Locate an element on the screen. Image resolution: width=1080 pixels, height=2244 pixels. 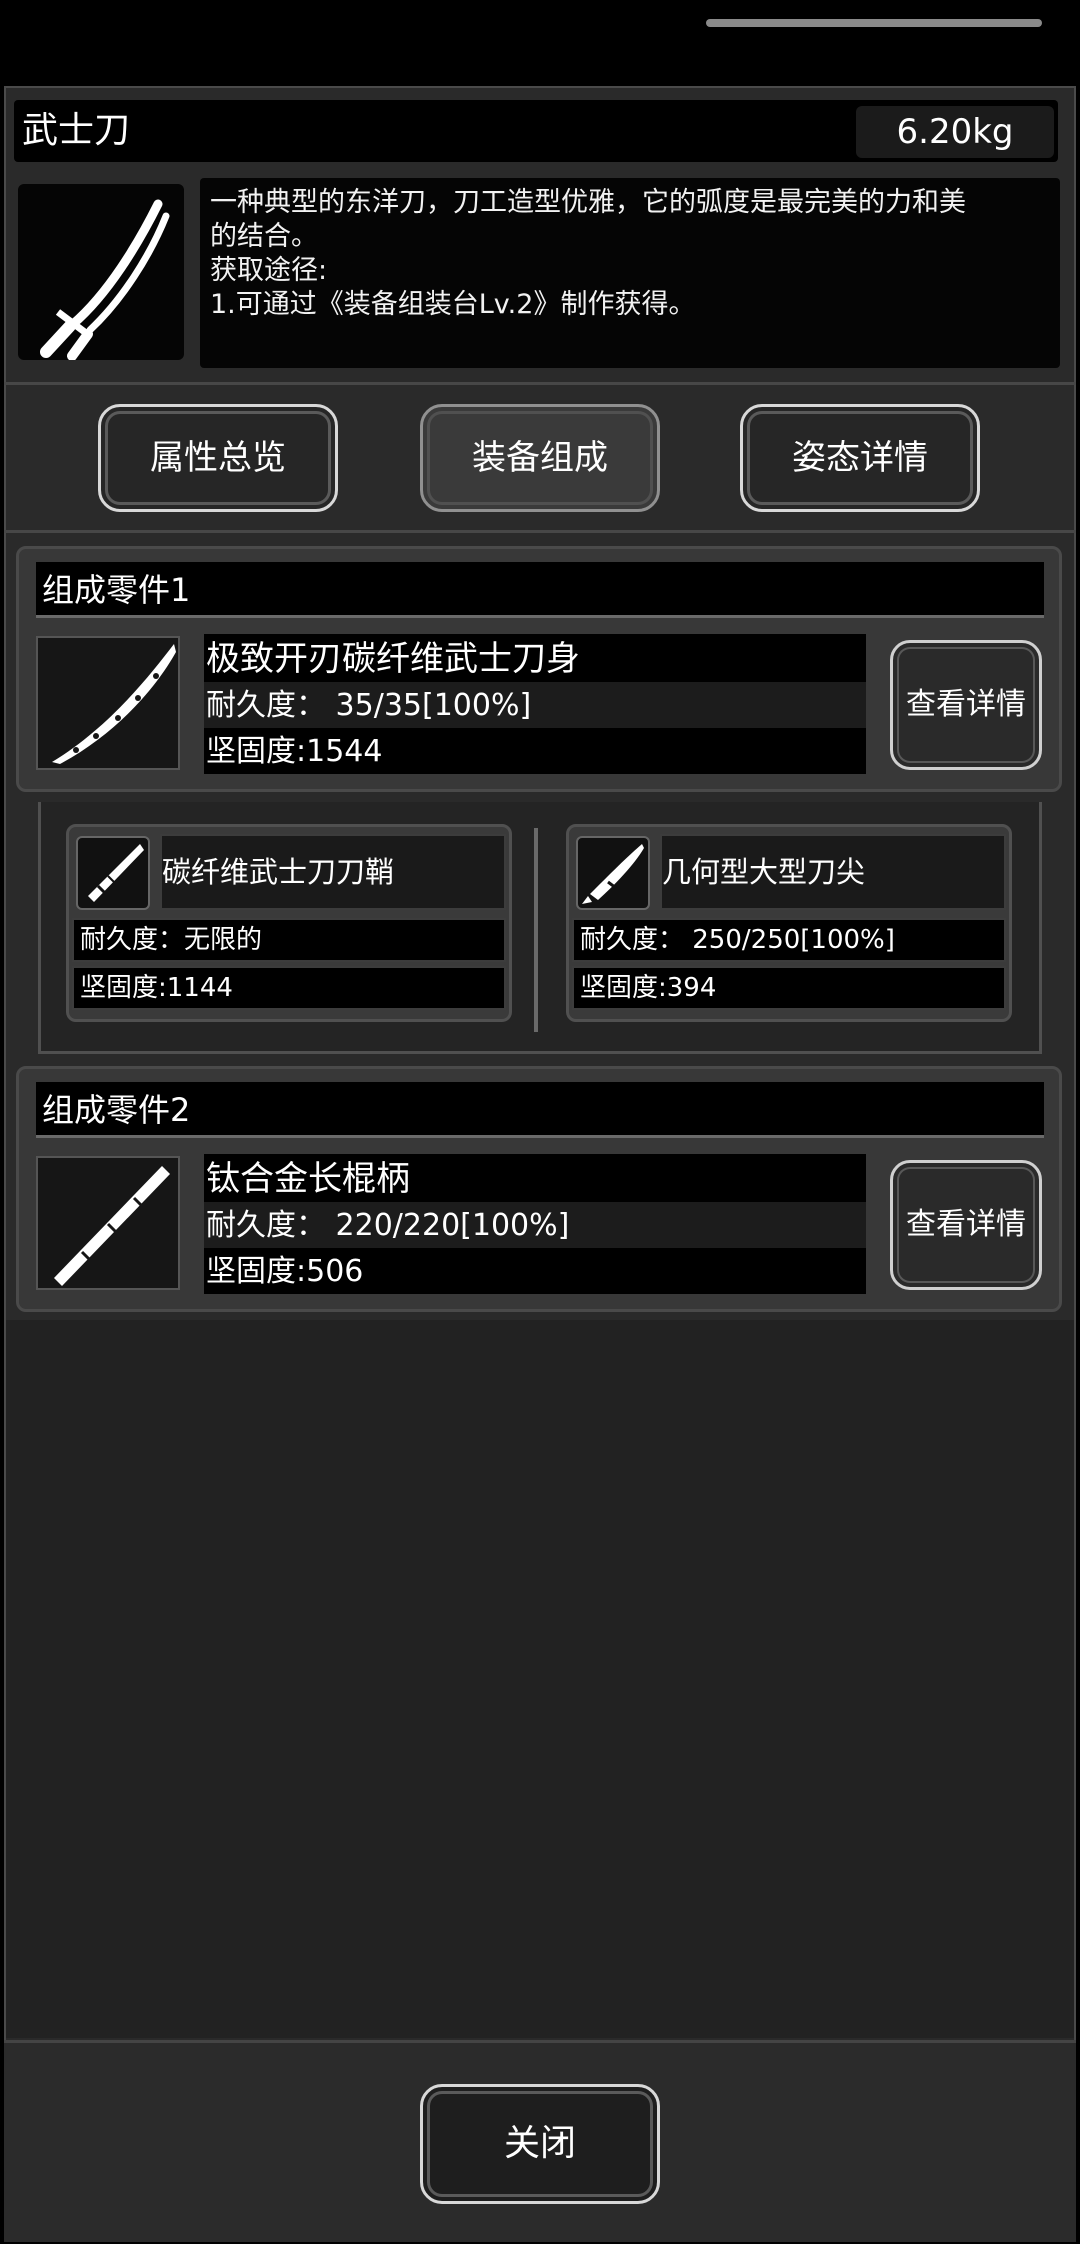
component-title: 组成零件2 is located at coordinates (540, 1110).